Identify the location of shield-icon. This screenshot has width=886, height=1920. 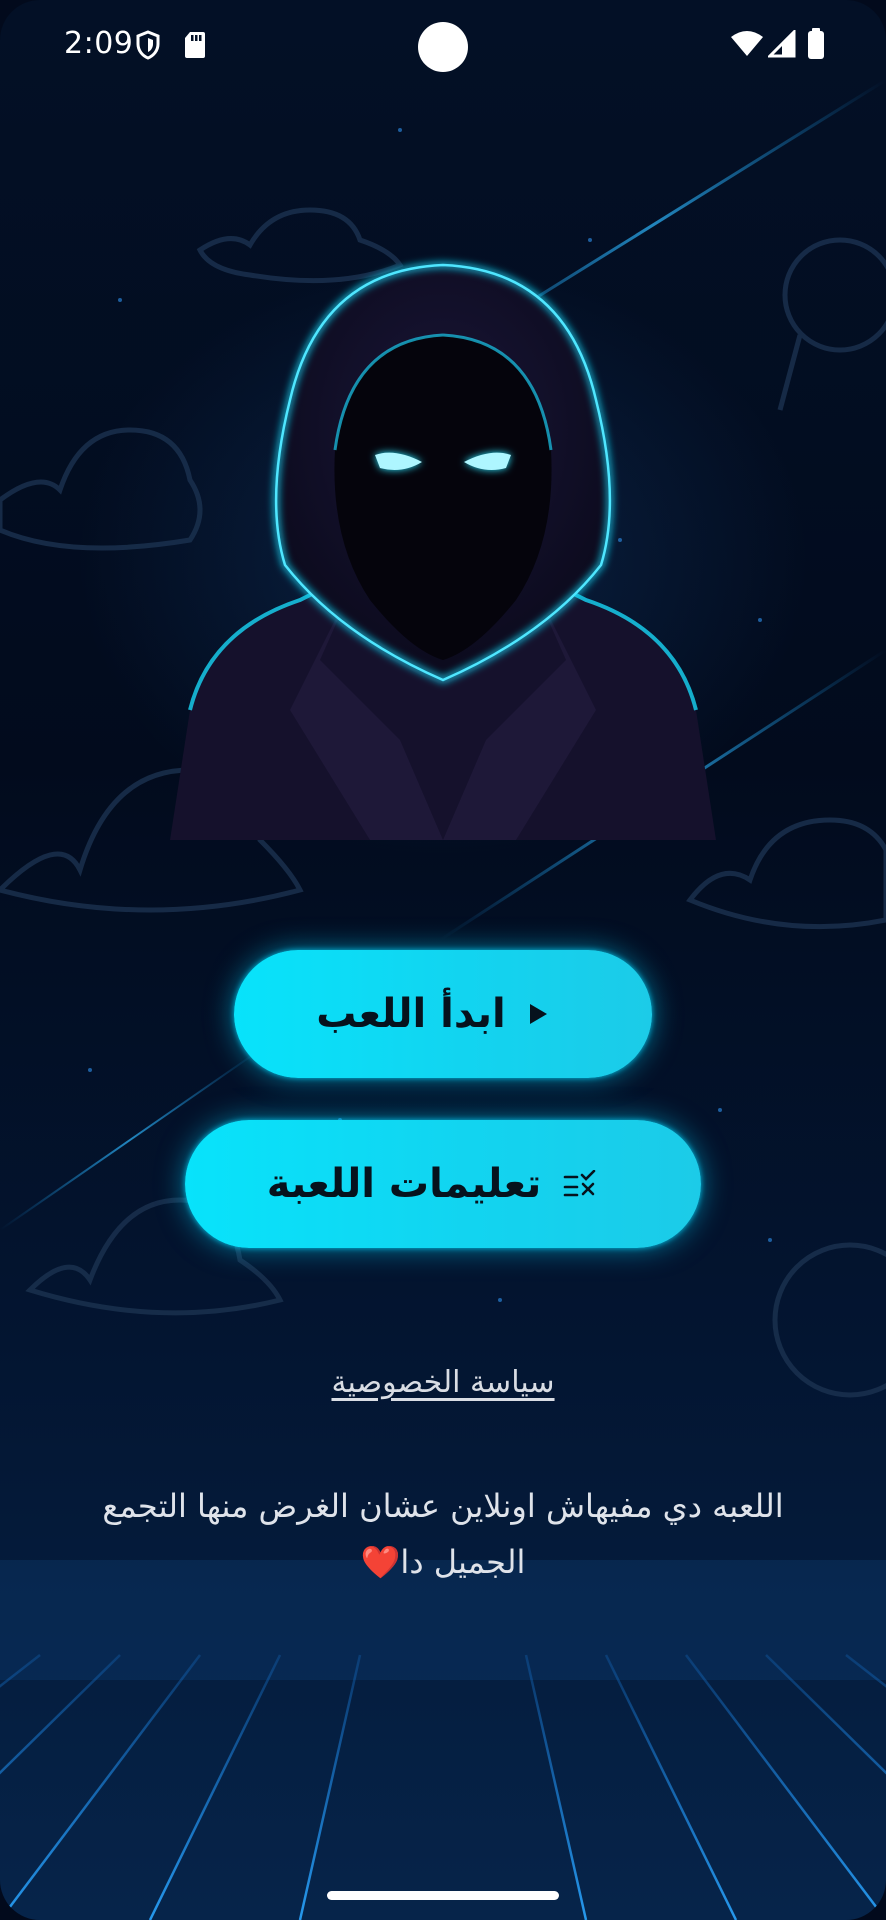
(148, 45).